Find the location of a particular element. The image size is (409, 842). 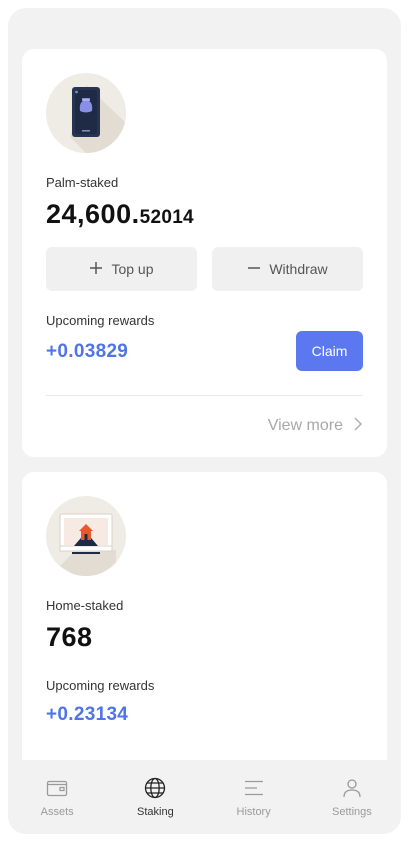

palm-staked-amount: 24,600.52014 is located at coordinates (120, 214).